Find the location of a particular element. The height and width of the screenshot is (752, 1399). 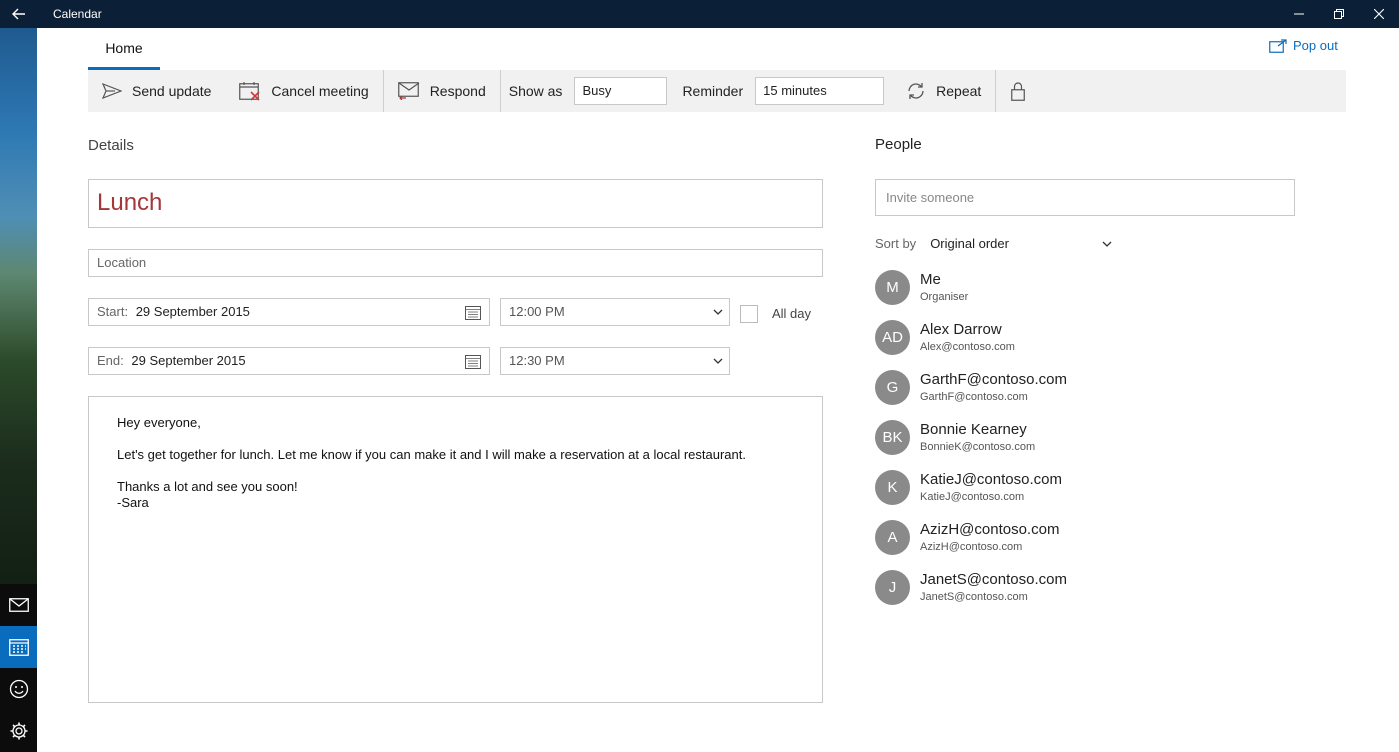

start-label: Start: is located at coordinates (113, 311).